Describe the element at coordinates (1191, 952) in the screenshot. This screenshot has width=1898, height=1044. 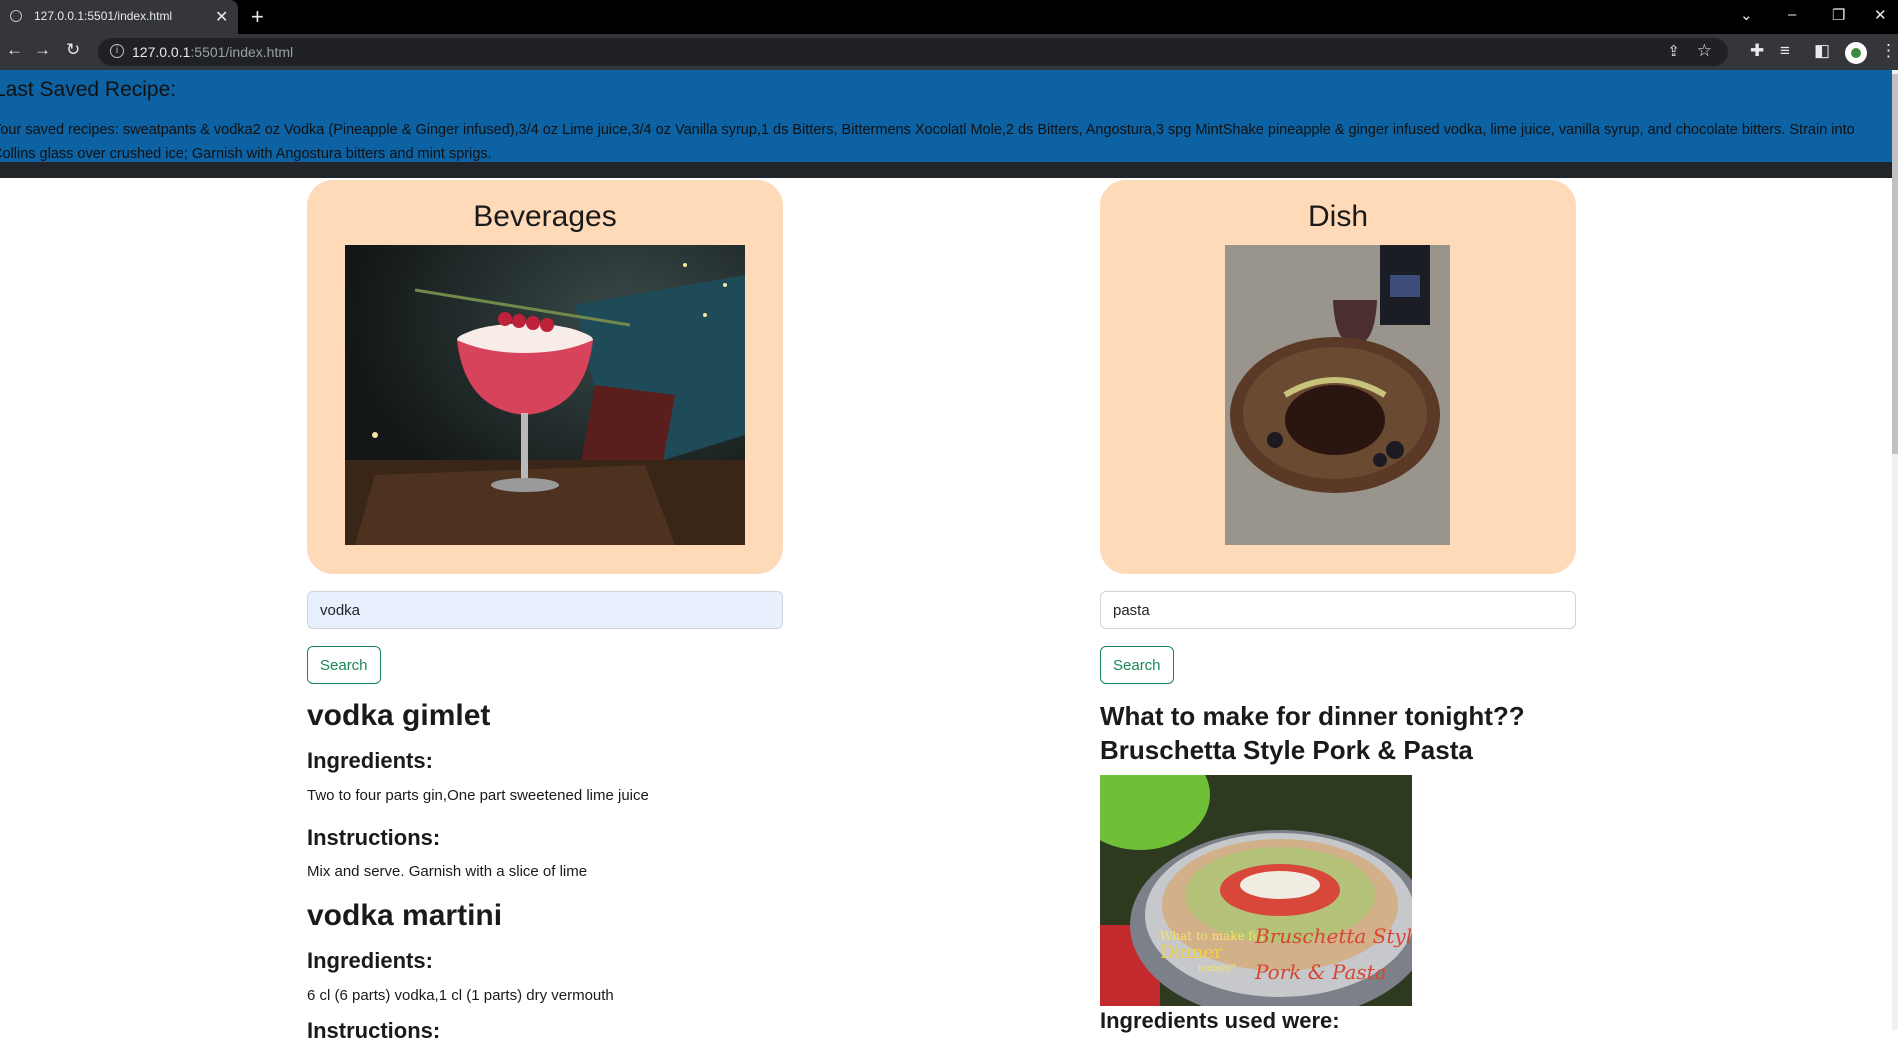
I see `dish-image-caption: Dinner` at that location.